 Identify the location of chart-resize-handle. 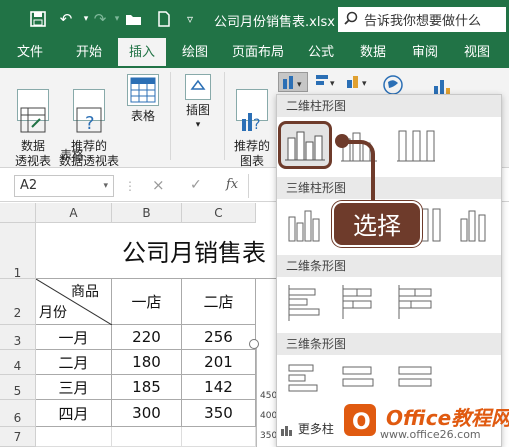
(254, 344).